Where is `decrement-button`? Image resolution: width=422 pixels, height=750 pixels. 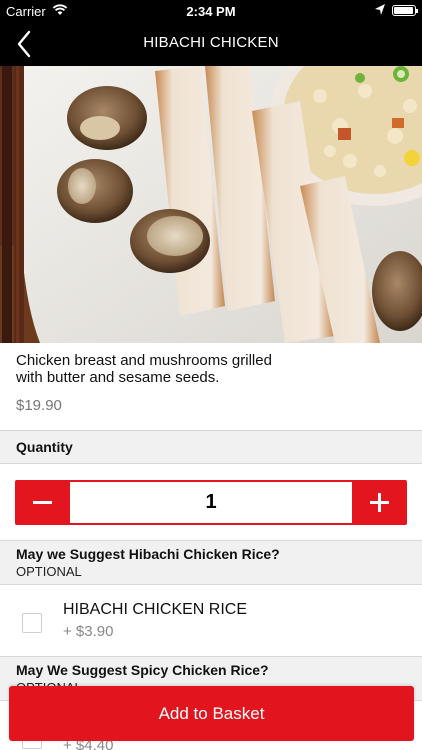 decrement-button is located at coordinates (42, 502).